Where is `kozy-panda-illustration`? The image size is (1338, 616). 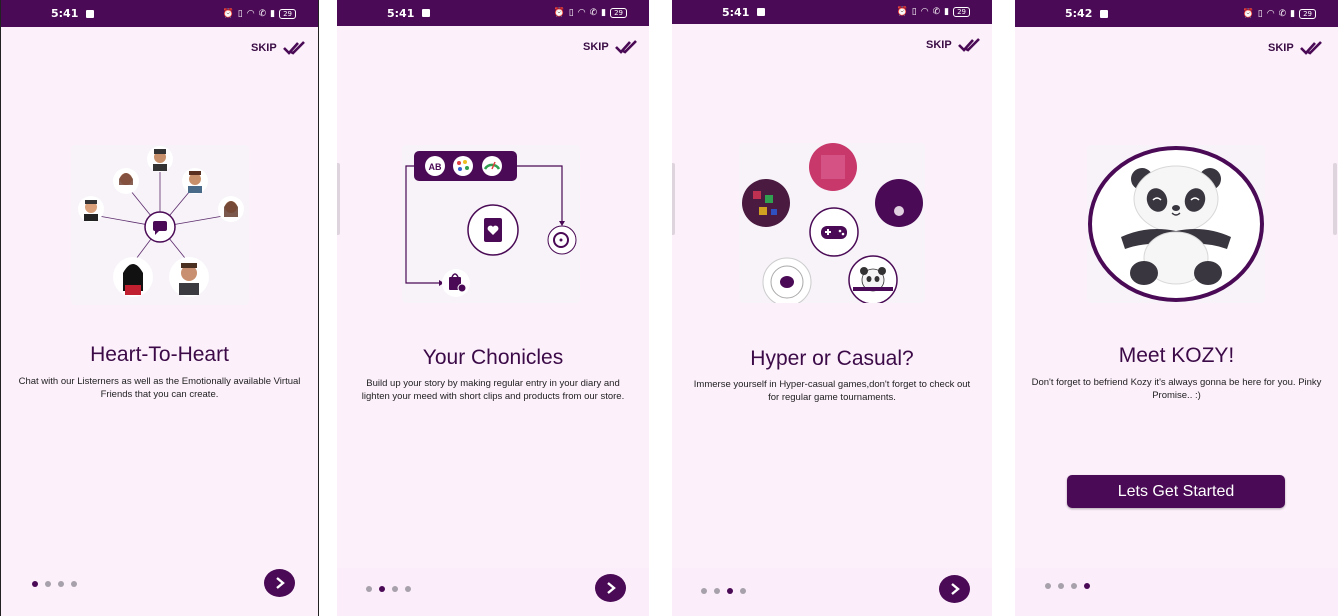
kozy-panda-illustration is located at coordinates (1176, 224).